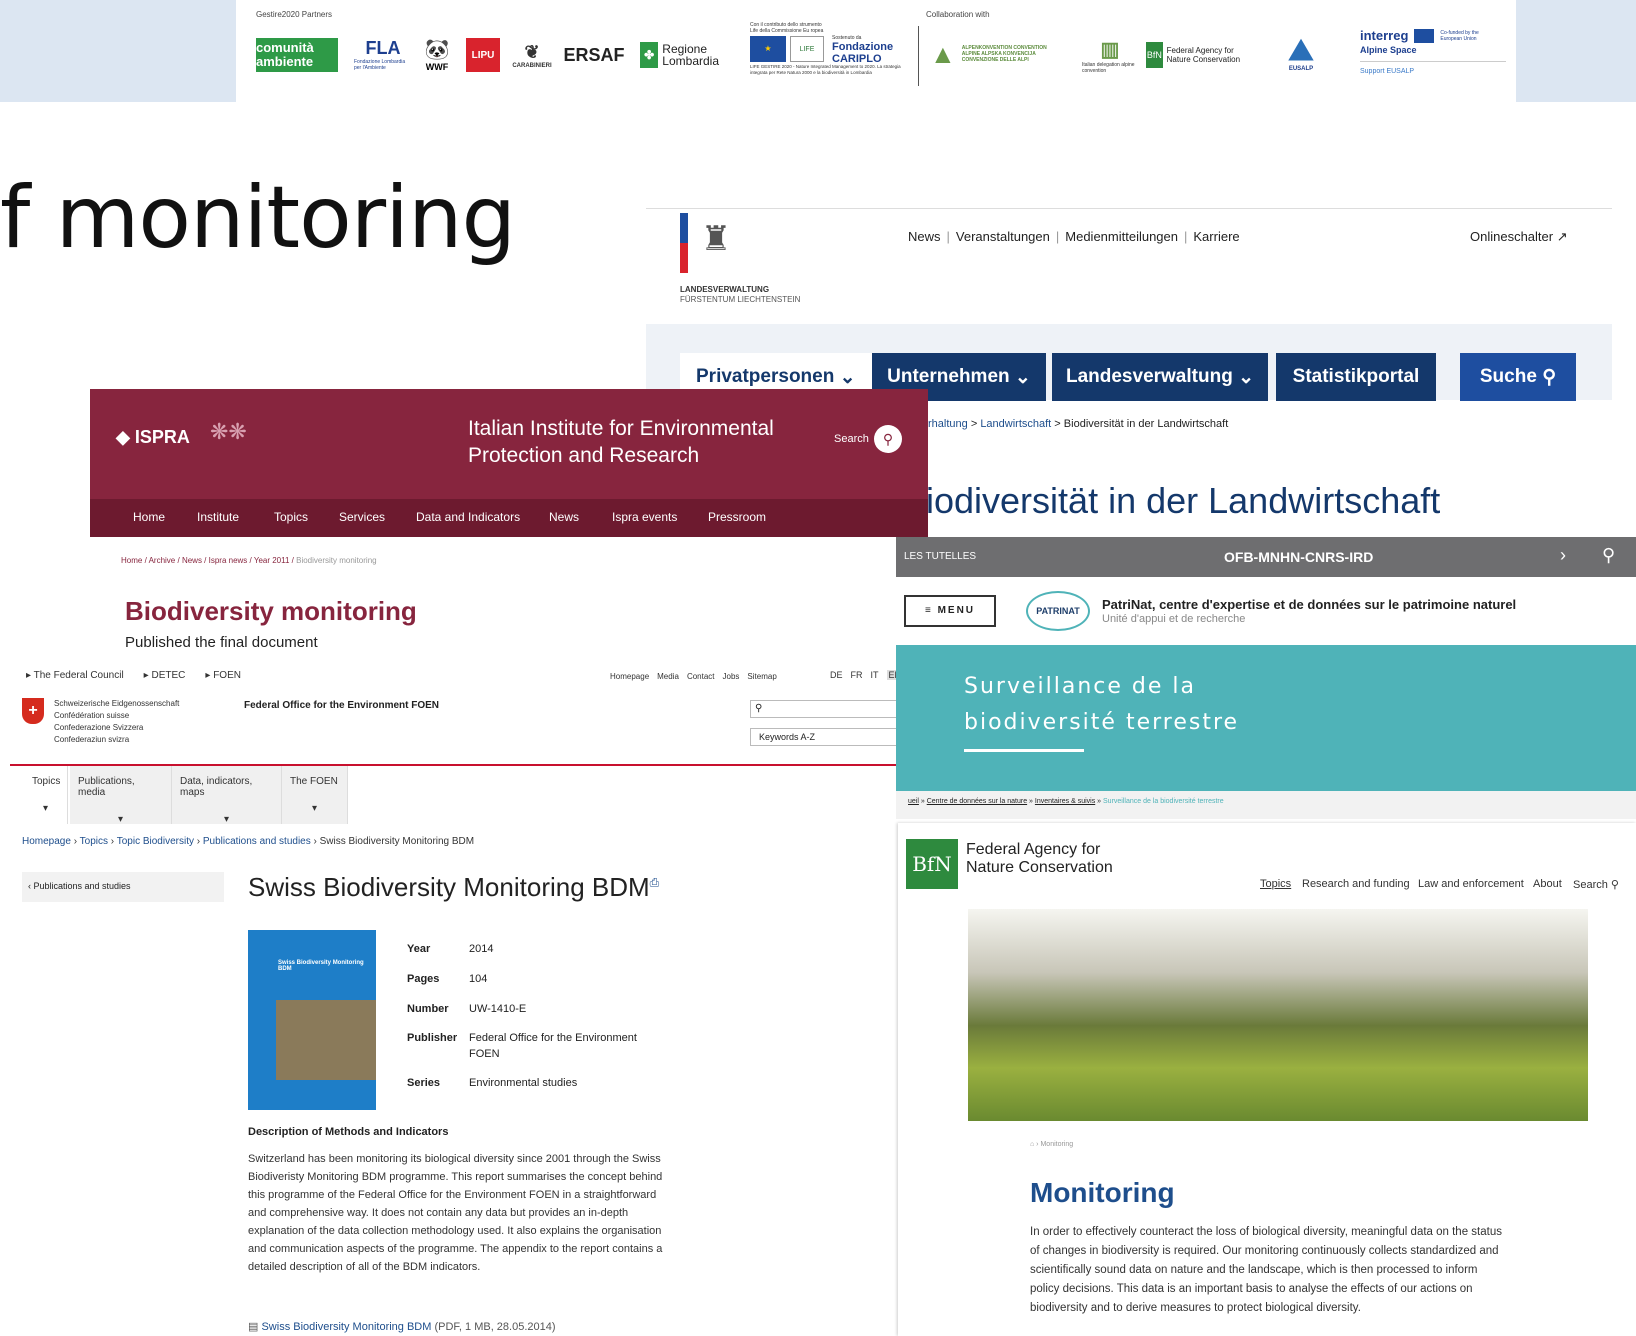 This screenshot has height=1336, width=1636. Describe the element at coordinates (1266, 718) in the screenshot. I see `patrinat-banner: Surveillance de la biodiversité terrestre` at that location.